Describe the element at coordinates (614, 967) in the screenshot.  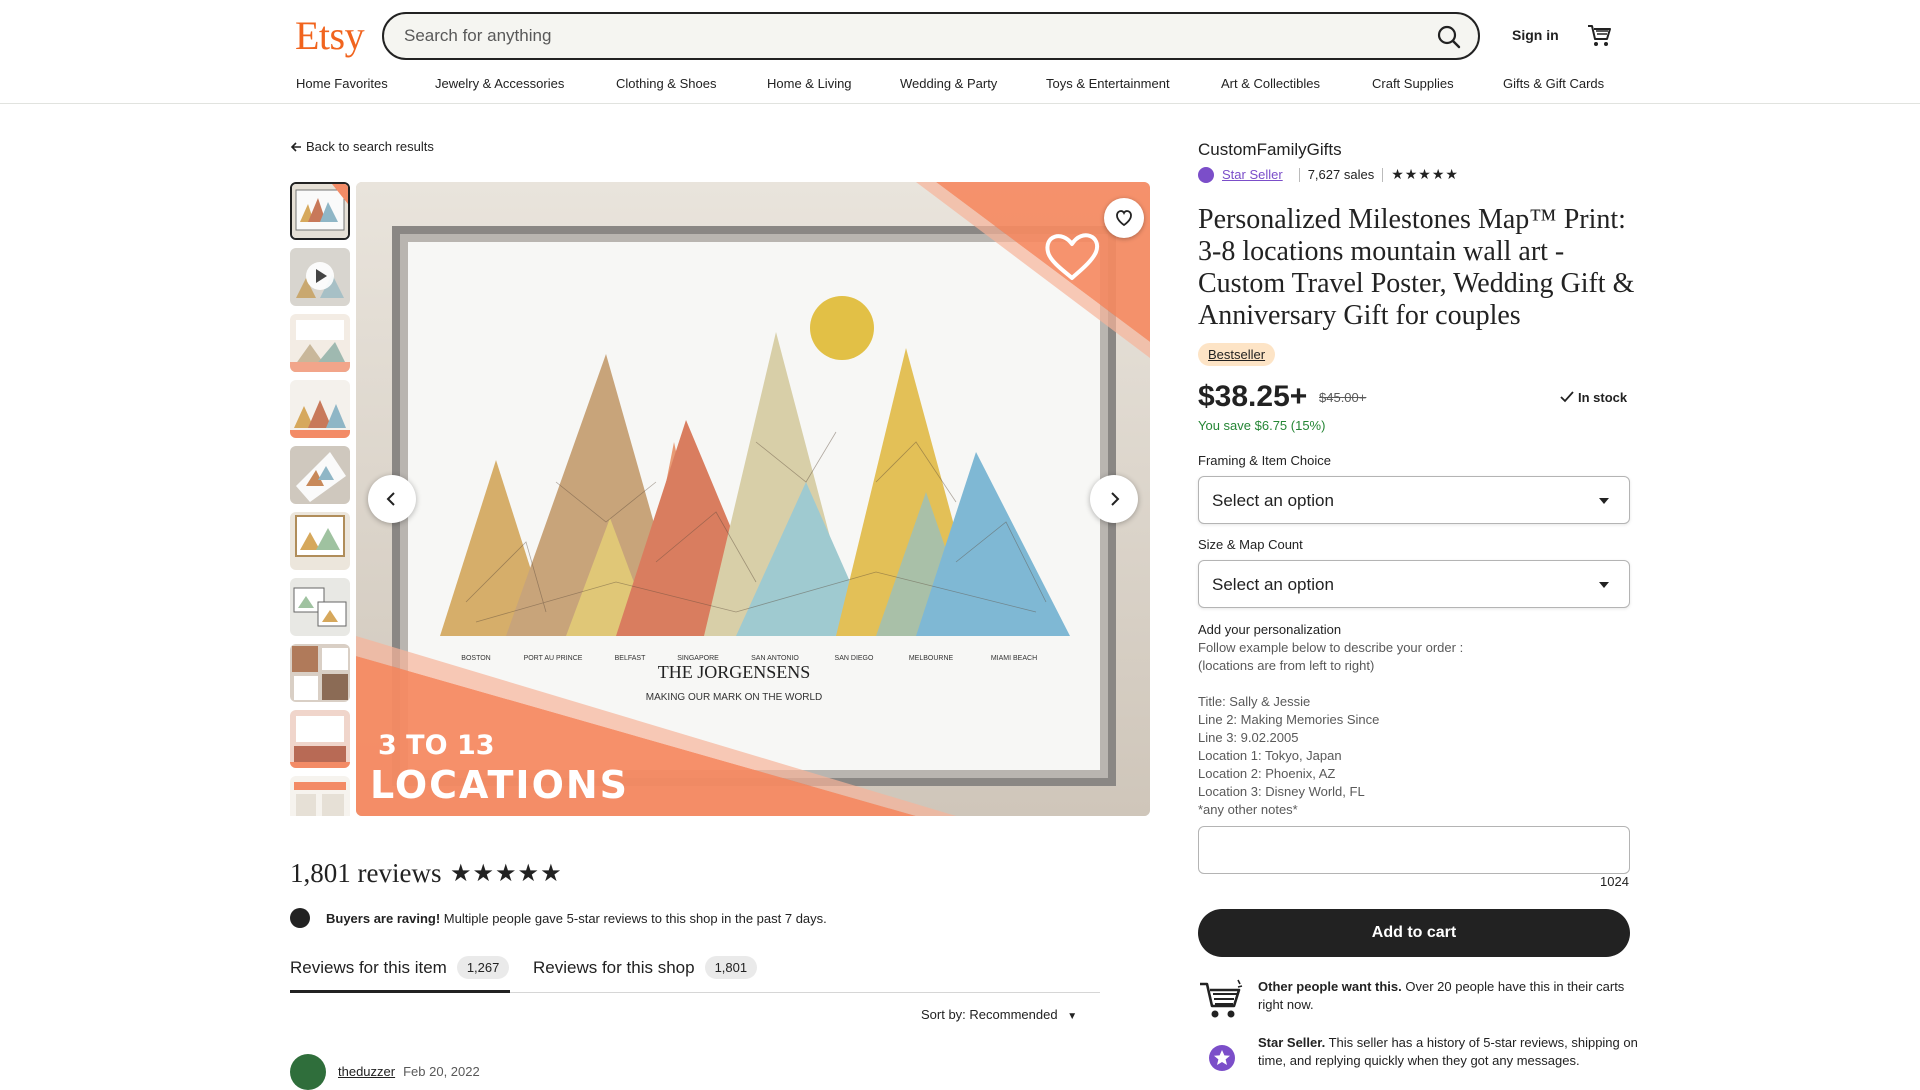
I see `tab-shop-label: Reviews for this shop` at that location.